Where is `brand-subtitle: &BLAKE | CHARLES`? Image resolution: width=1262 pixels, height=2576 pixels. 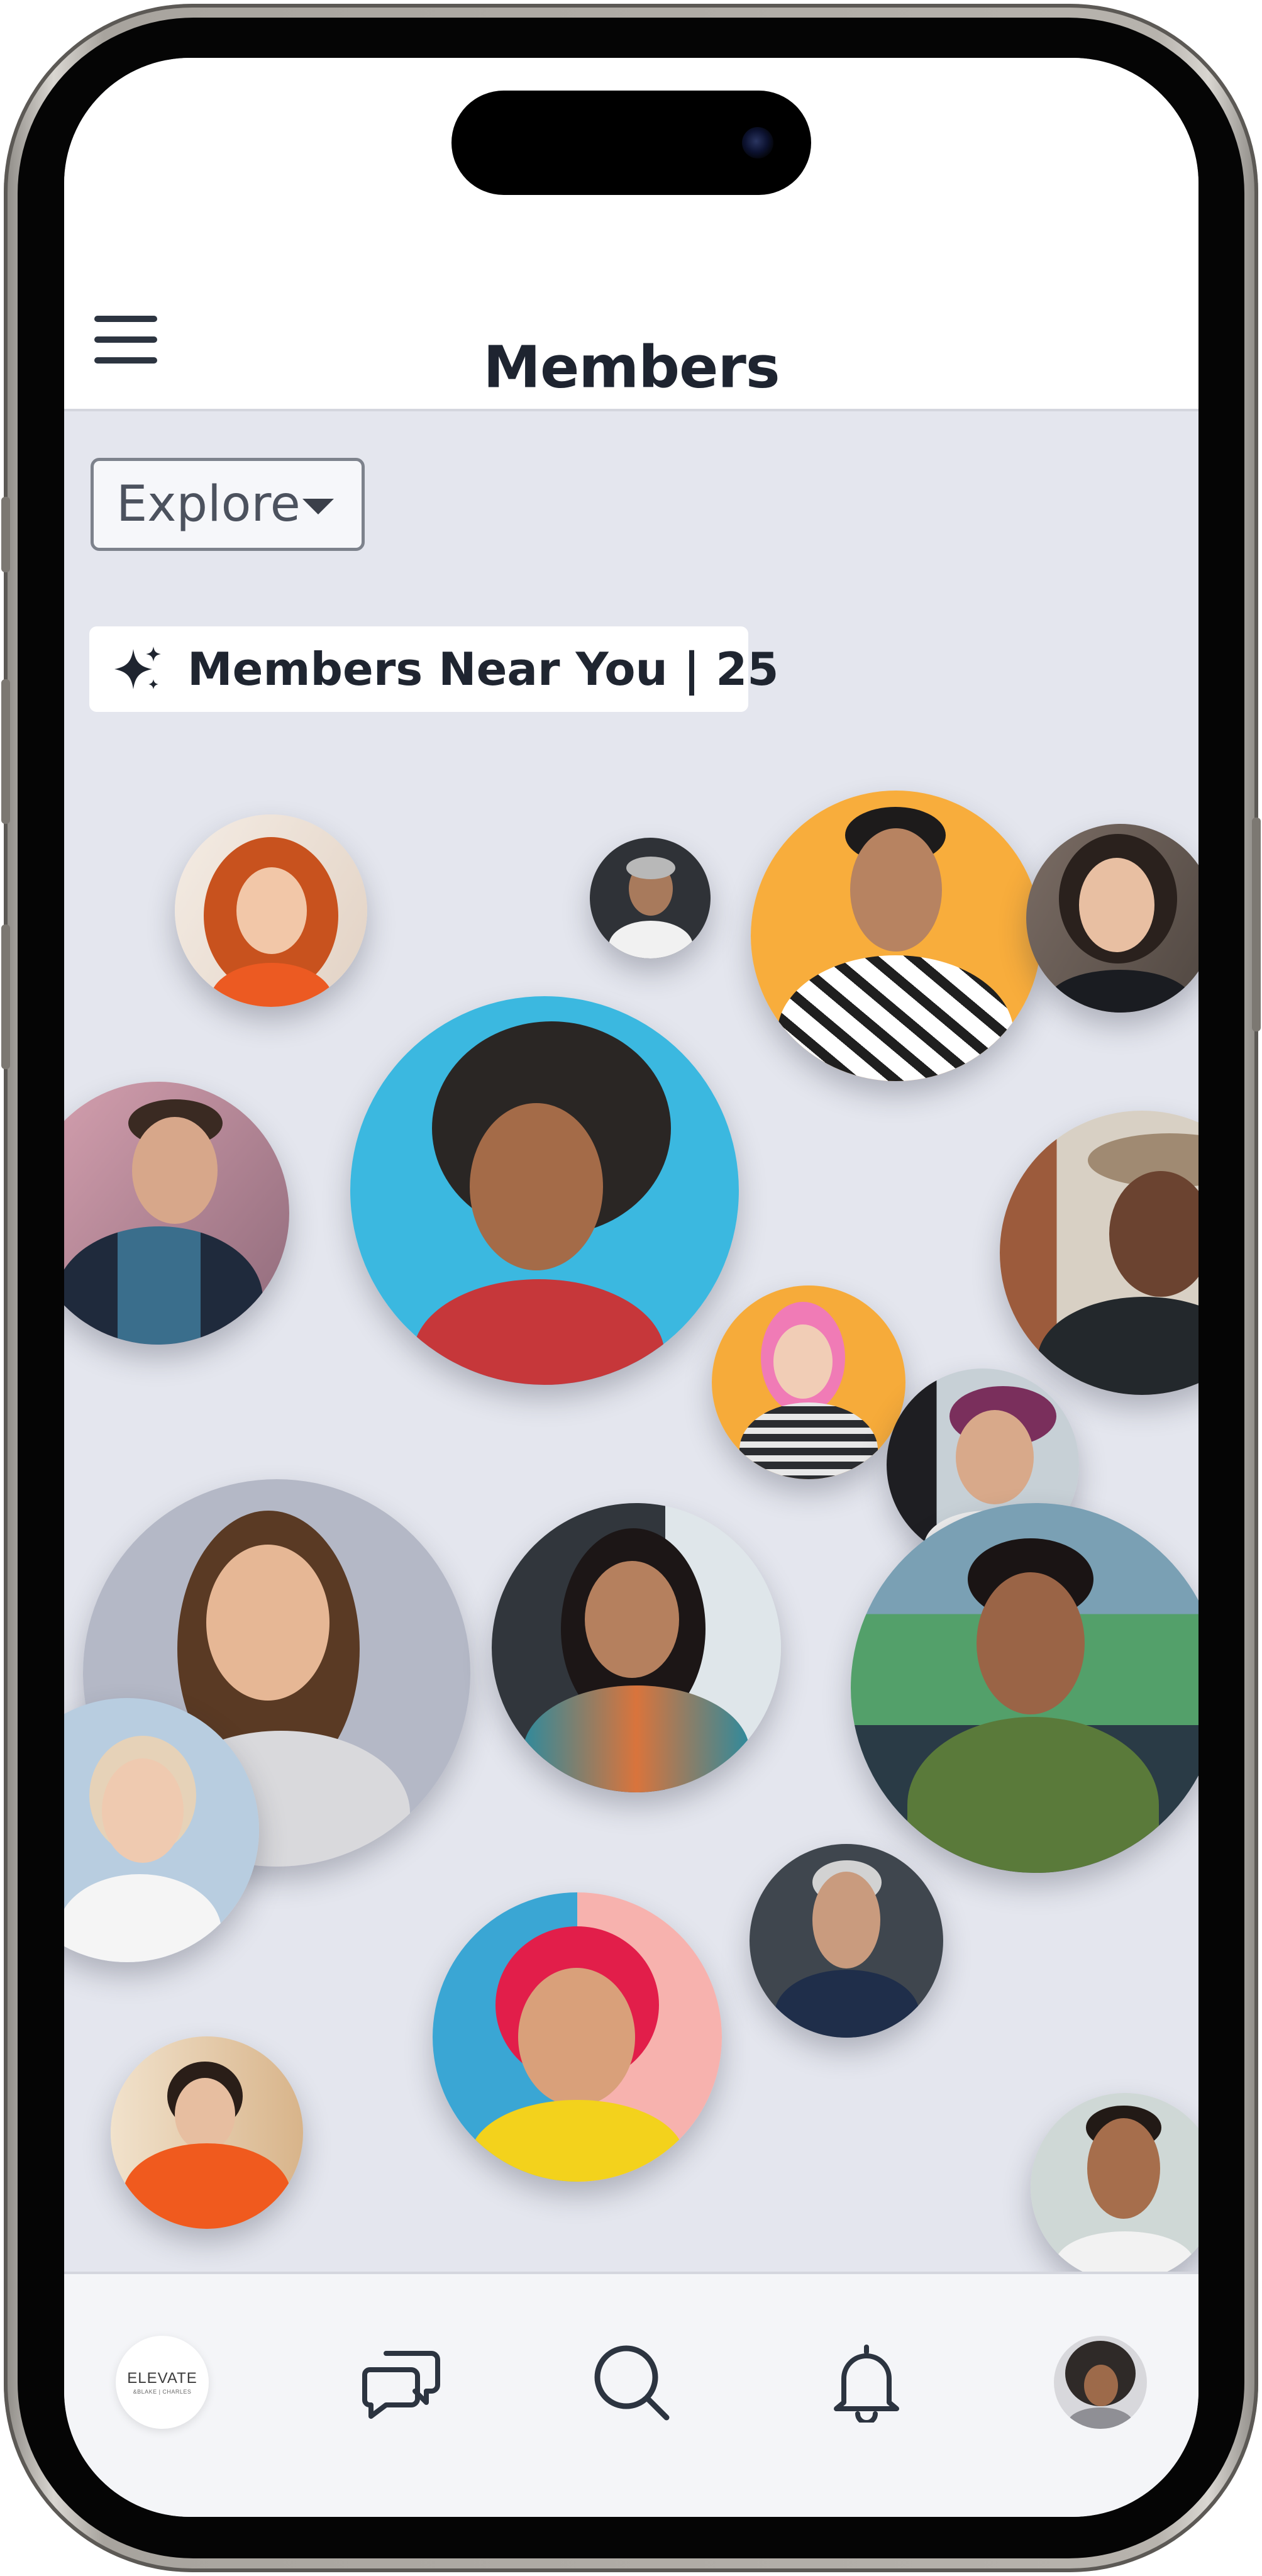 brand-subtitle: &BLAKE | CHARLES is located at coordinates (162, 2392).